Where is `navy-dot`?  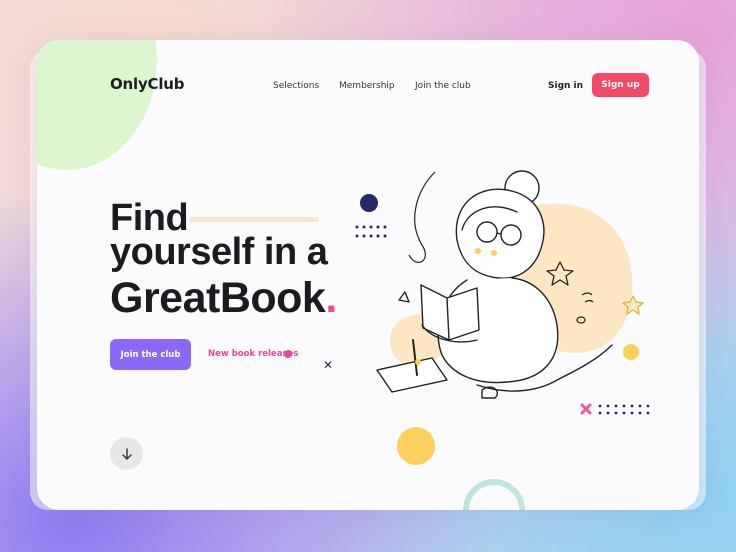 navy-dot is located at coordinates (369, 203).